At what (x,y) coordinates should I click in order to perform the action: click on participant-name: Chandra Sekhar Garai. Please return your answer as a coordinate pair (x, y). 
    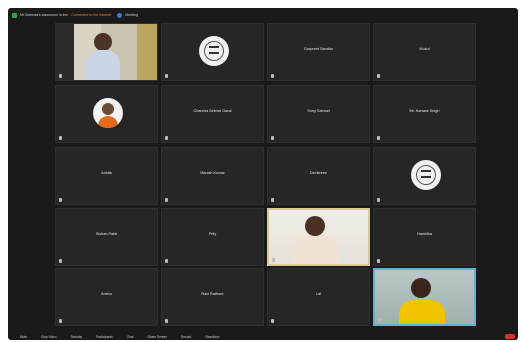
    Looking at the image, I should click on (212, 111).